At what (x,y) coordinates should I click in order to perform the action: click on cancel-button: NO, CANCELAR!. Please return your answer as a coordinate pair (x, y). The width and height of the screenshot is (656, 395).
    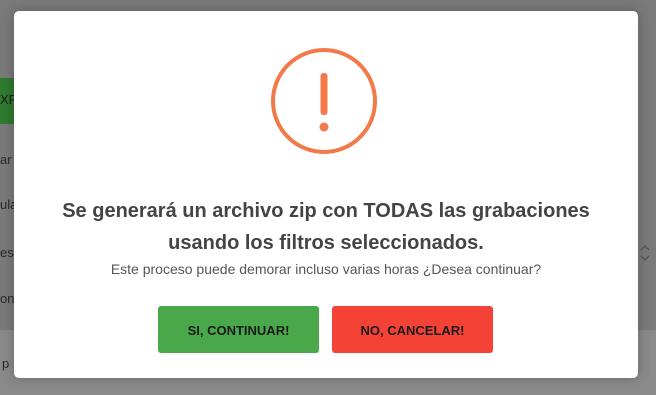
    Looking at the image, I should click on (412, 329).